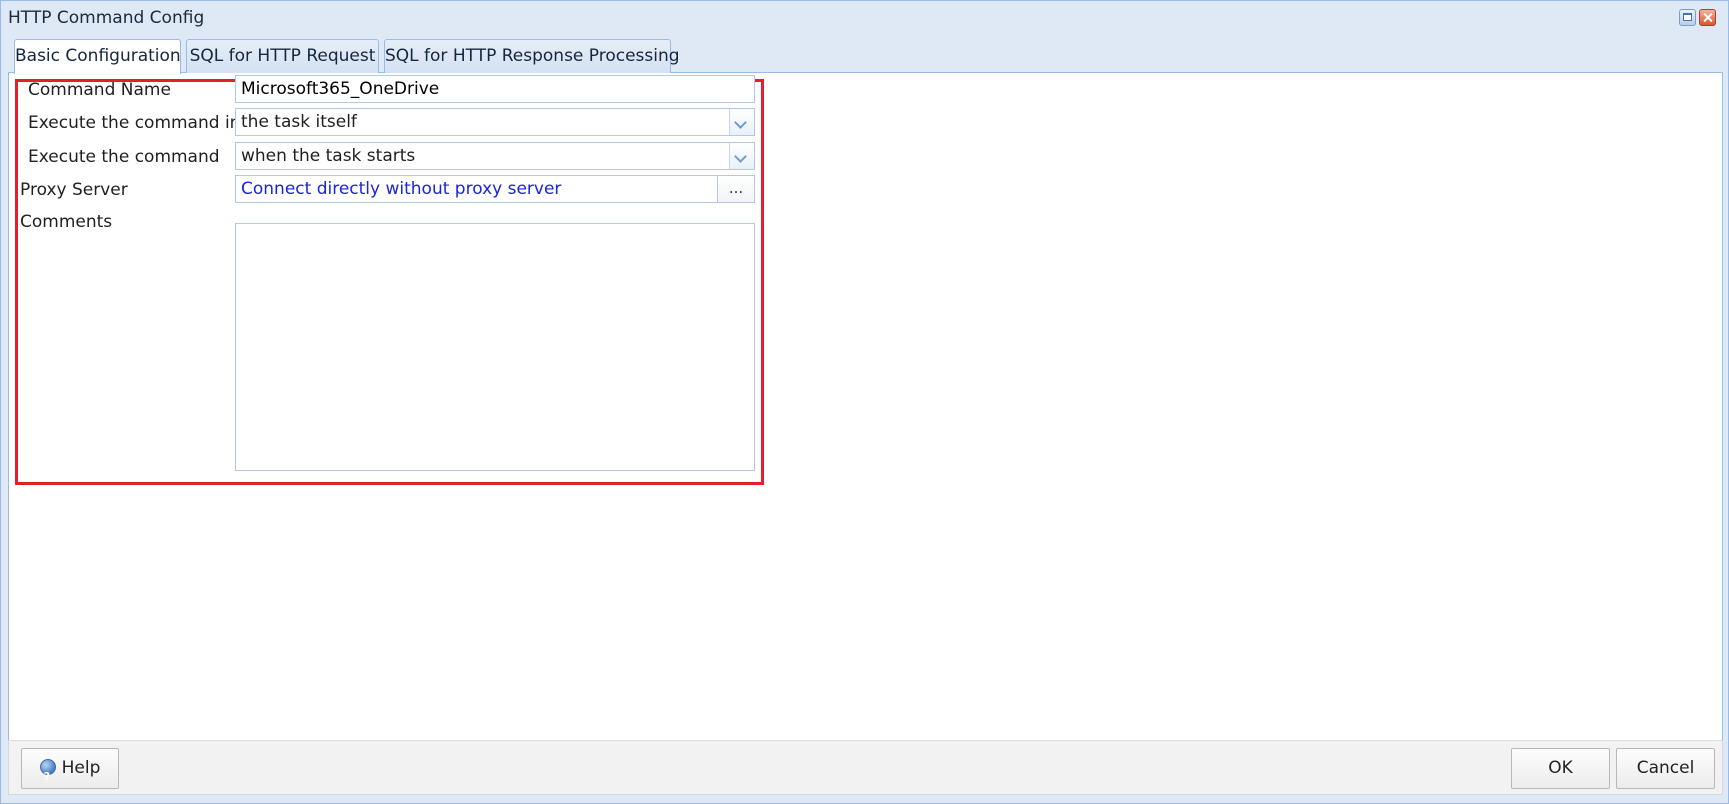 The width and height of the screenshot is (1729, 804). Describe the element at coordinates (1560, 768) in the screenshot. I see `ok-button: OK` at that location.